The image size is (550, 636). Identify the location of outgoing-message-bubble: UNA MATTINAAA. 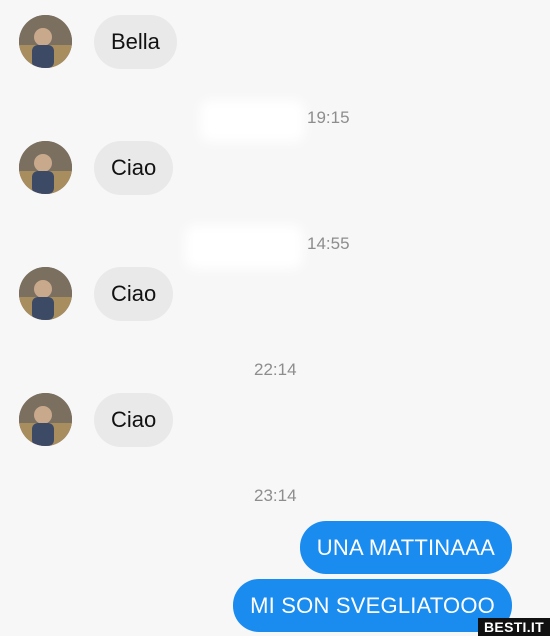
(405, 547).